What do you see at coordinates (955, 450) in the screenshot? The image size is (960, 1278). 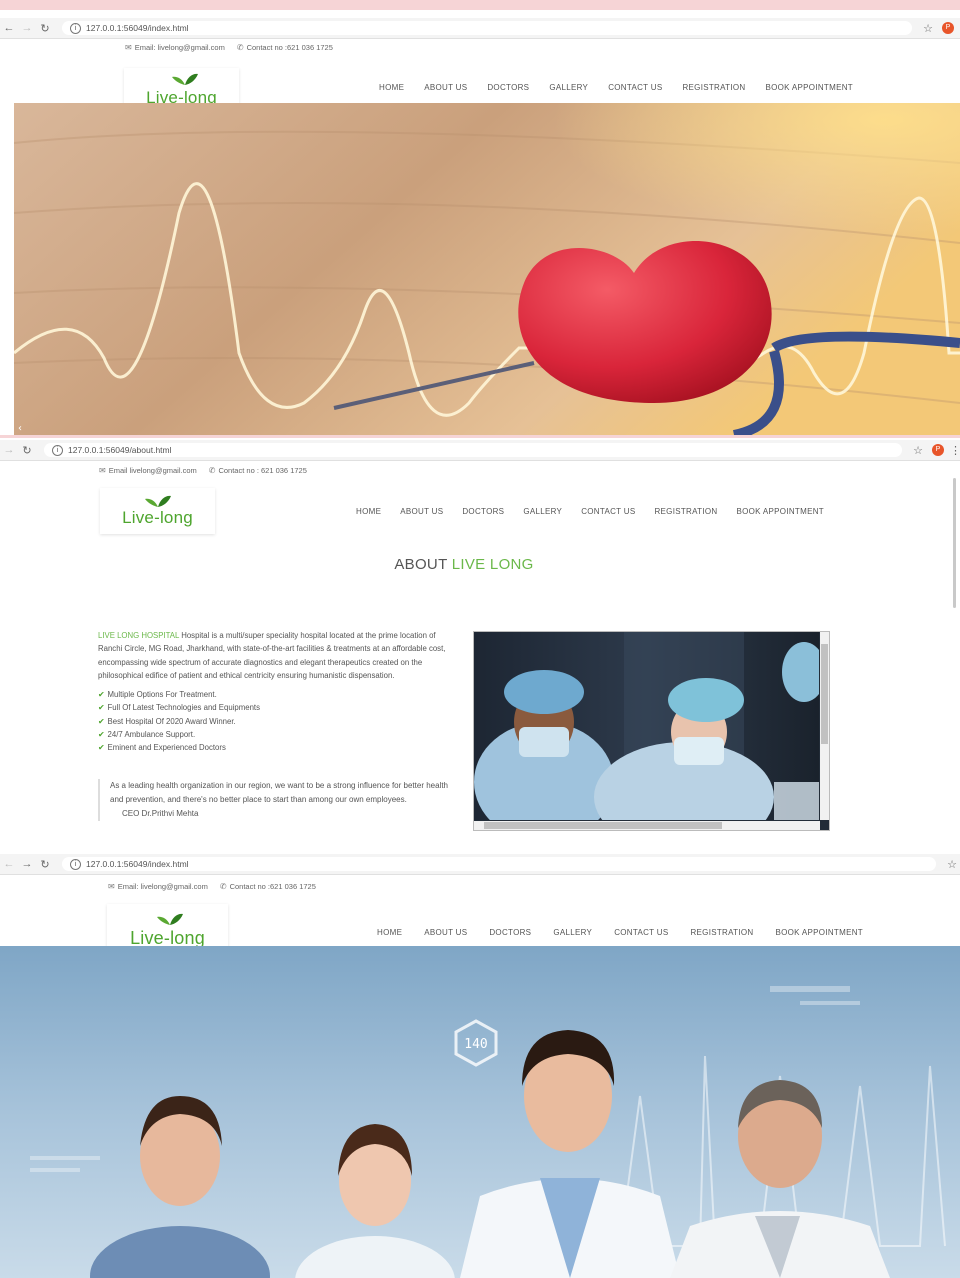 I see `menu-dots-icon: ⋮` at bounding box center [955, 450].